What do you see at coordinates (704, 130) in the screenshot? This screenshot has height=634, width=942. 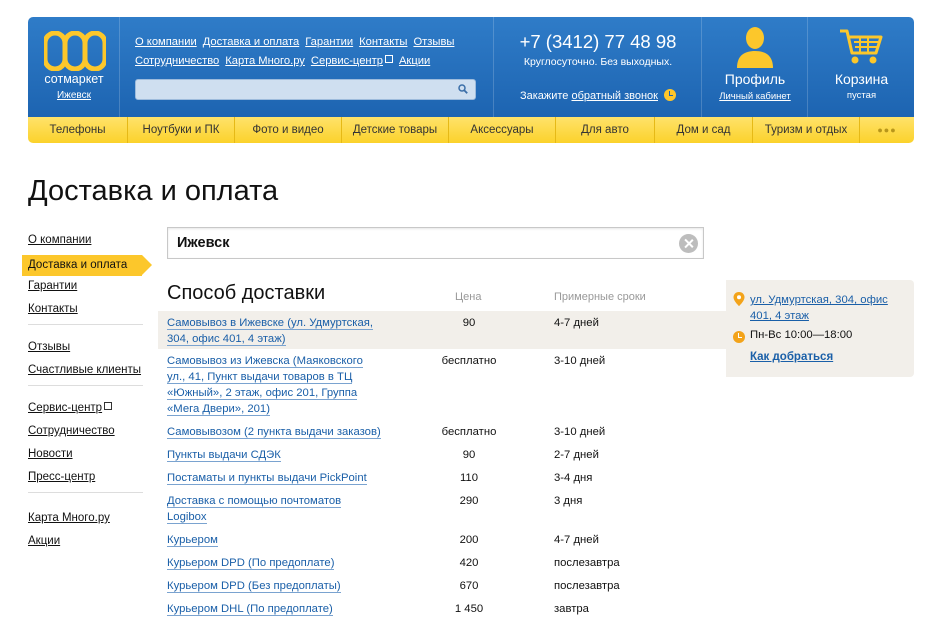 I see `category-home-garden: Дом и сад` at bounding box center [704, 130].